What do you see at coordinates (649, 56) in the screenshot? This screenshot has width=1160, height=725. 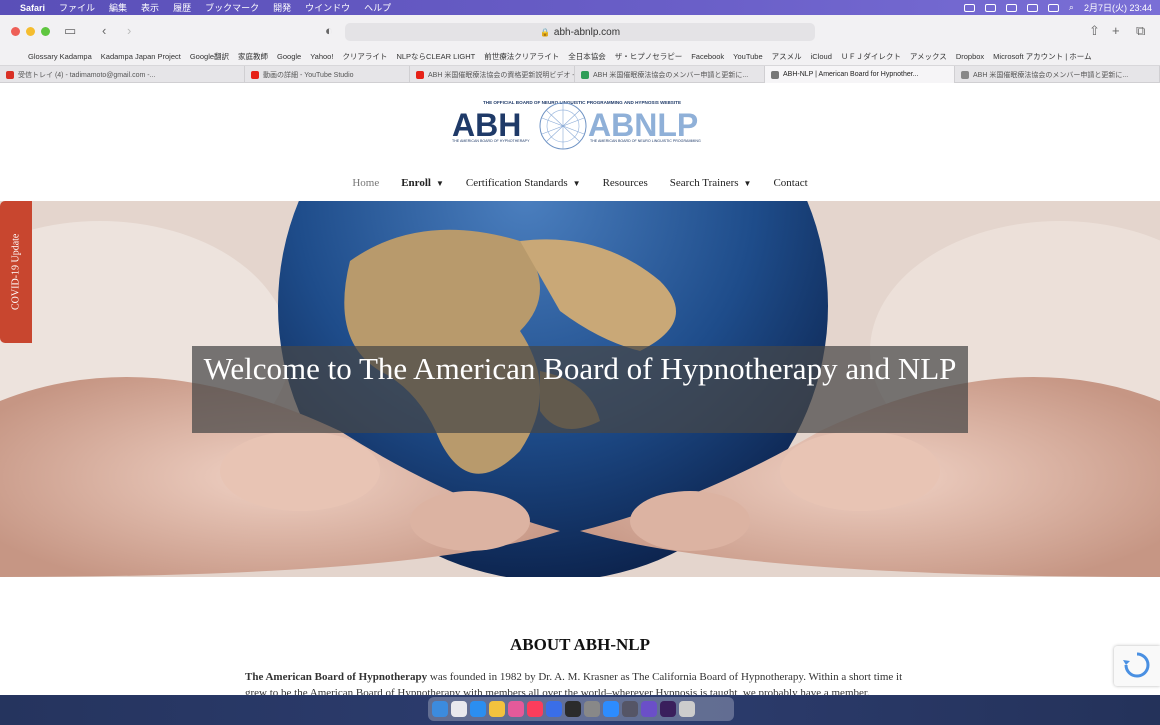 I see `bookmark-item: ザ・ヒプノセラピー` at bounding box center [649, 56].